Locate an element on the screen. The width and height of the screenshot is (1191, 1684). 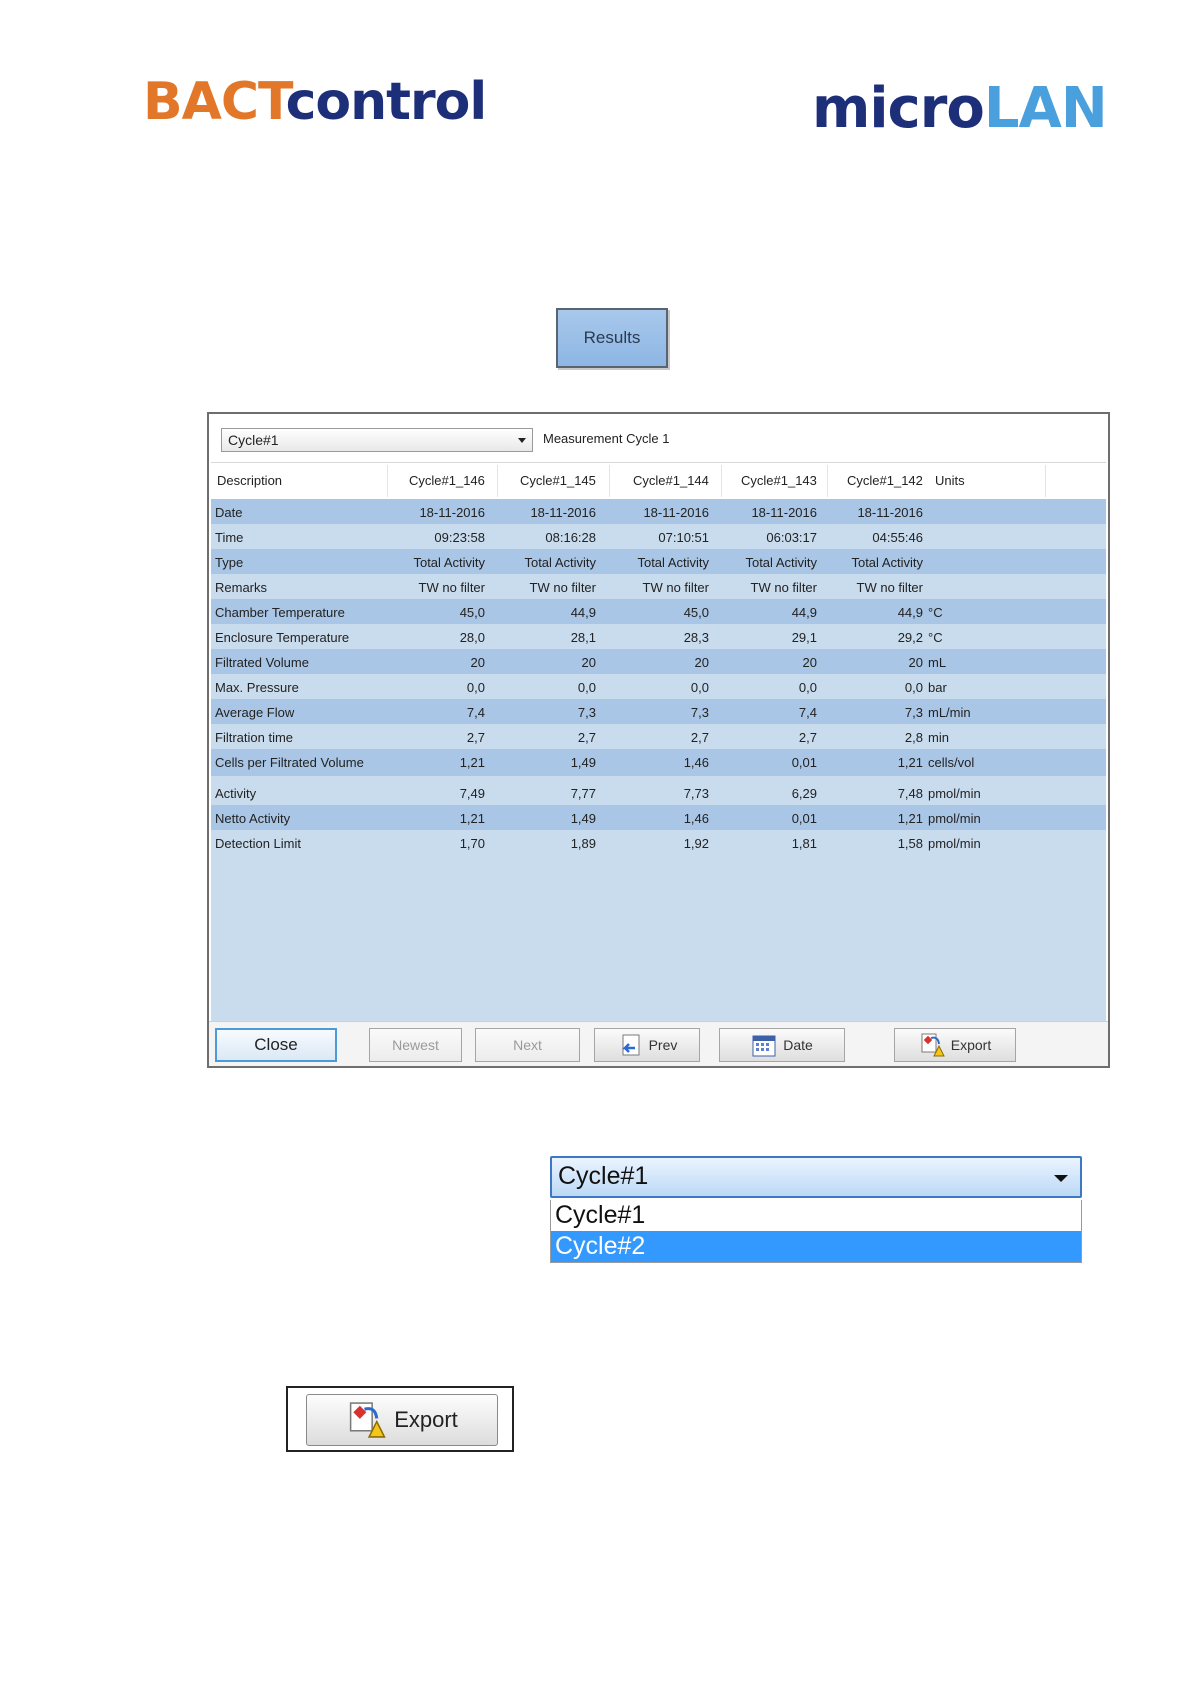
bactcontrol-logo: BACTcontrol is located at coordinates (315, 102).